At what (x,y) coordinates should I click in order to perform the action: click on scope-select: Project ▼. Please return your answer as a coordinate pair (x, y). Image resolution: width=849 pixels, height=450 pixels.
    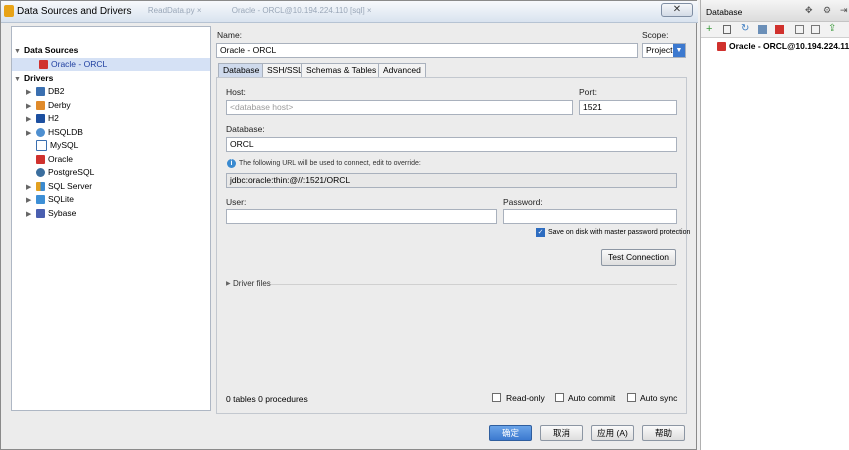
    Looking at the image, I should click on (664, 50).